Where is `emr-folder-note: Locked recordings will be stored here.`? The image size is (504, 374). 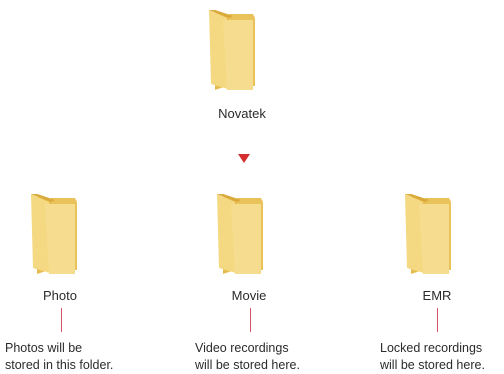 emr-folder-note: Locked recordings will be stored here. is located at coordinates (432, 357).